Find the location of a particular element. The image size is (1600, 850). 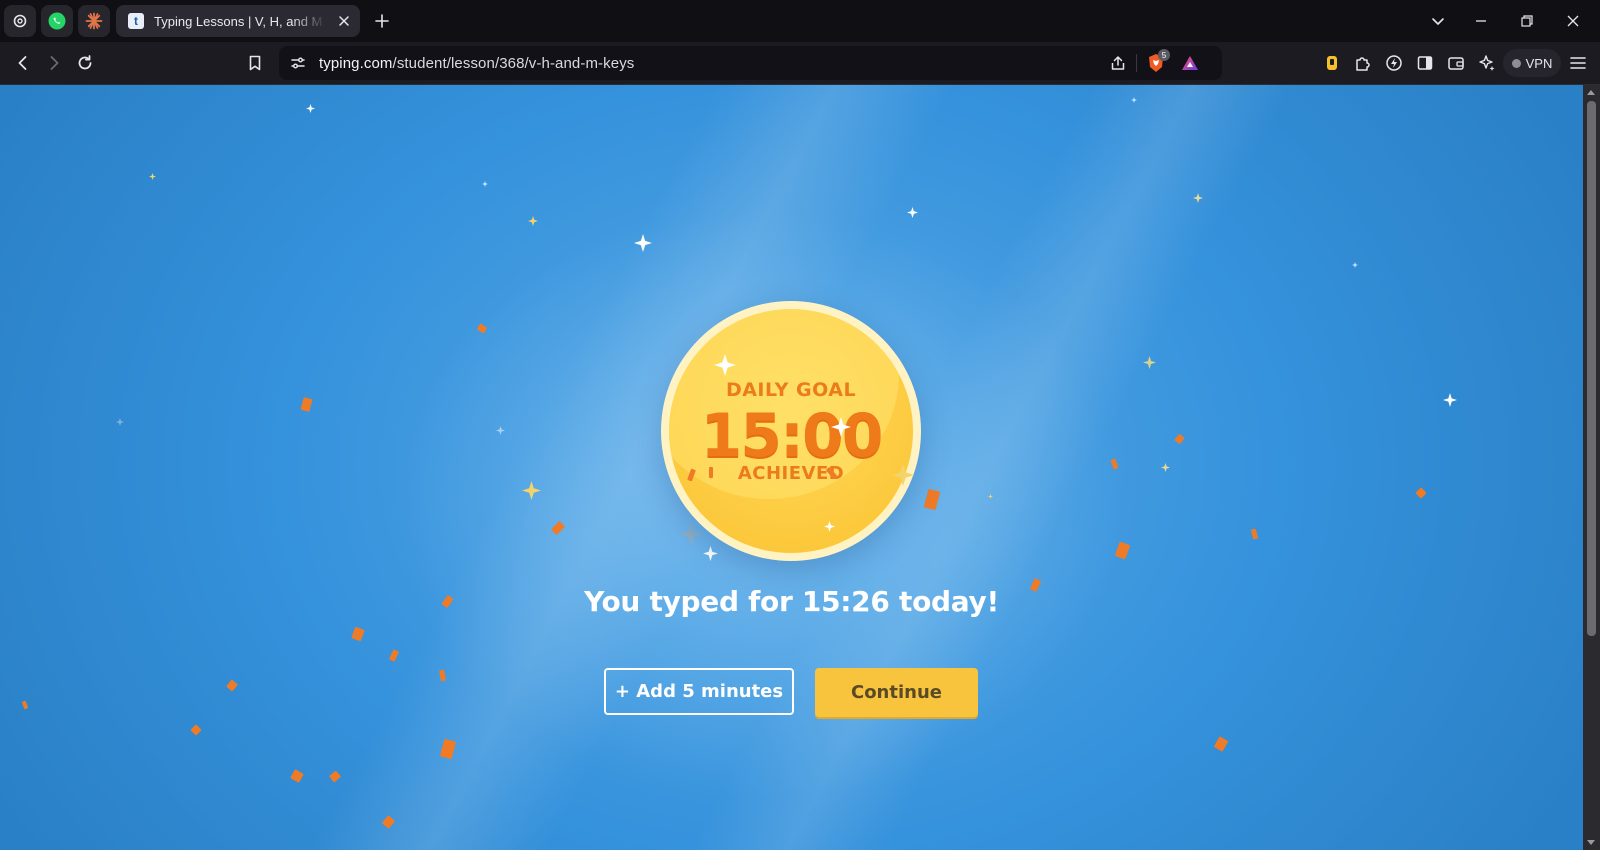

whatsapp-icon is located at coordinates (57, 21).